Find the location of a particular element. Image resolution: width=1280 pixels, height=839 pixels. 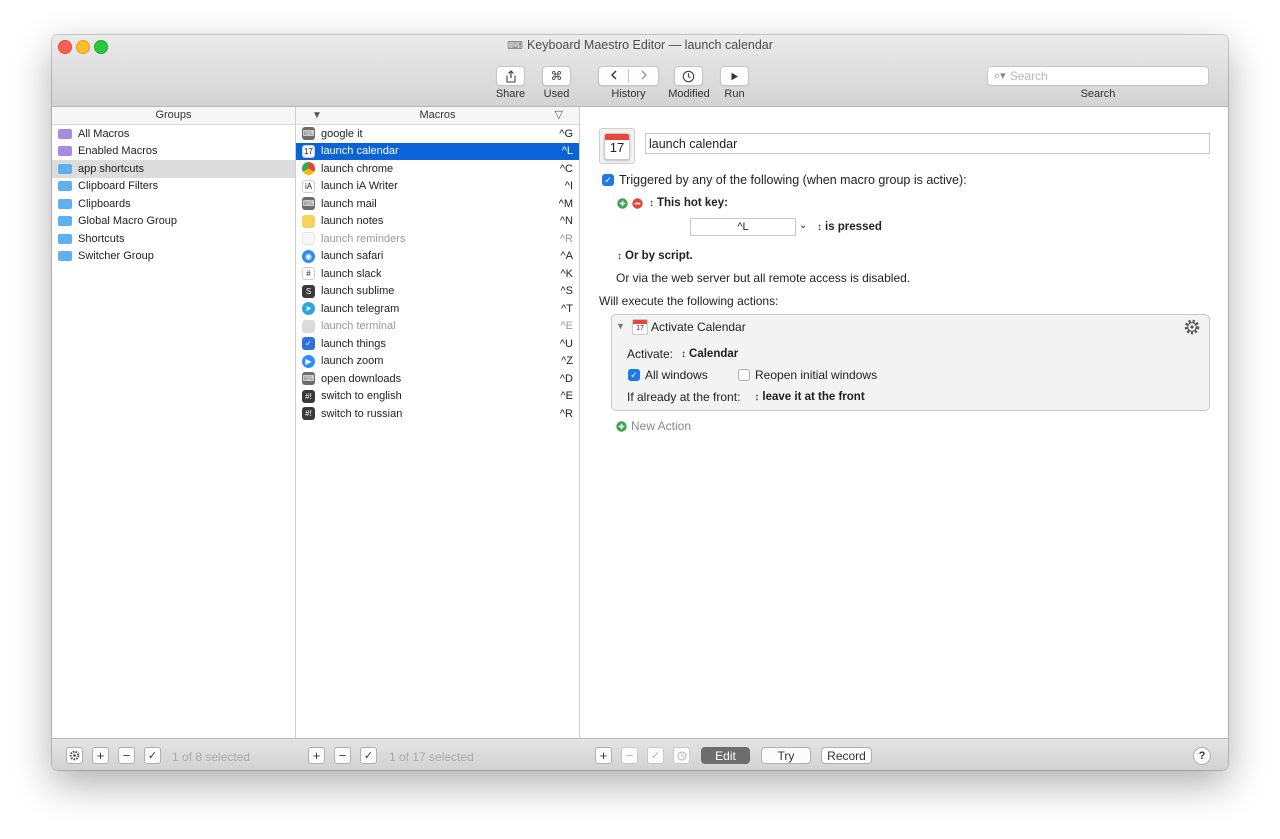

history-back-button is located at coordinates (614, 76).